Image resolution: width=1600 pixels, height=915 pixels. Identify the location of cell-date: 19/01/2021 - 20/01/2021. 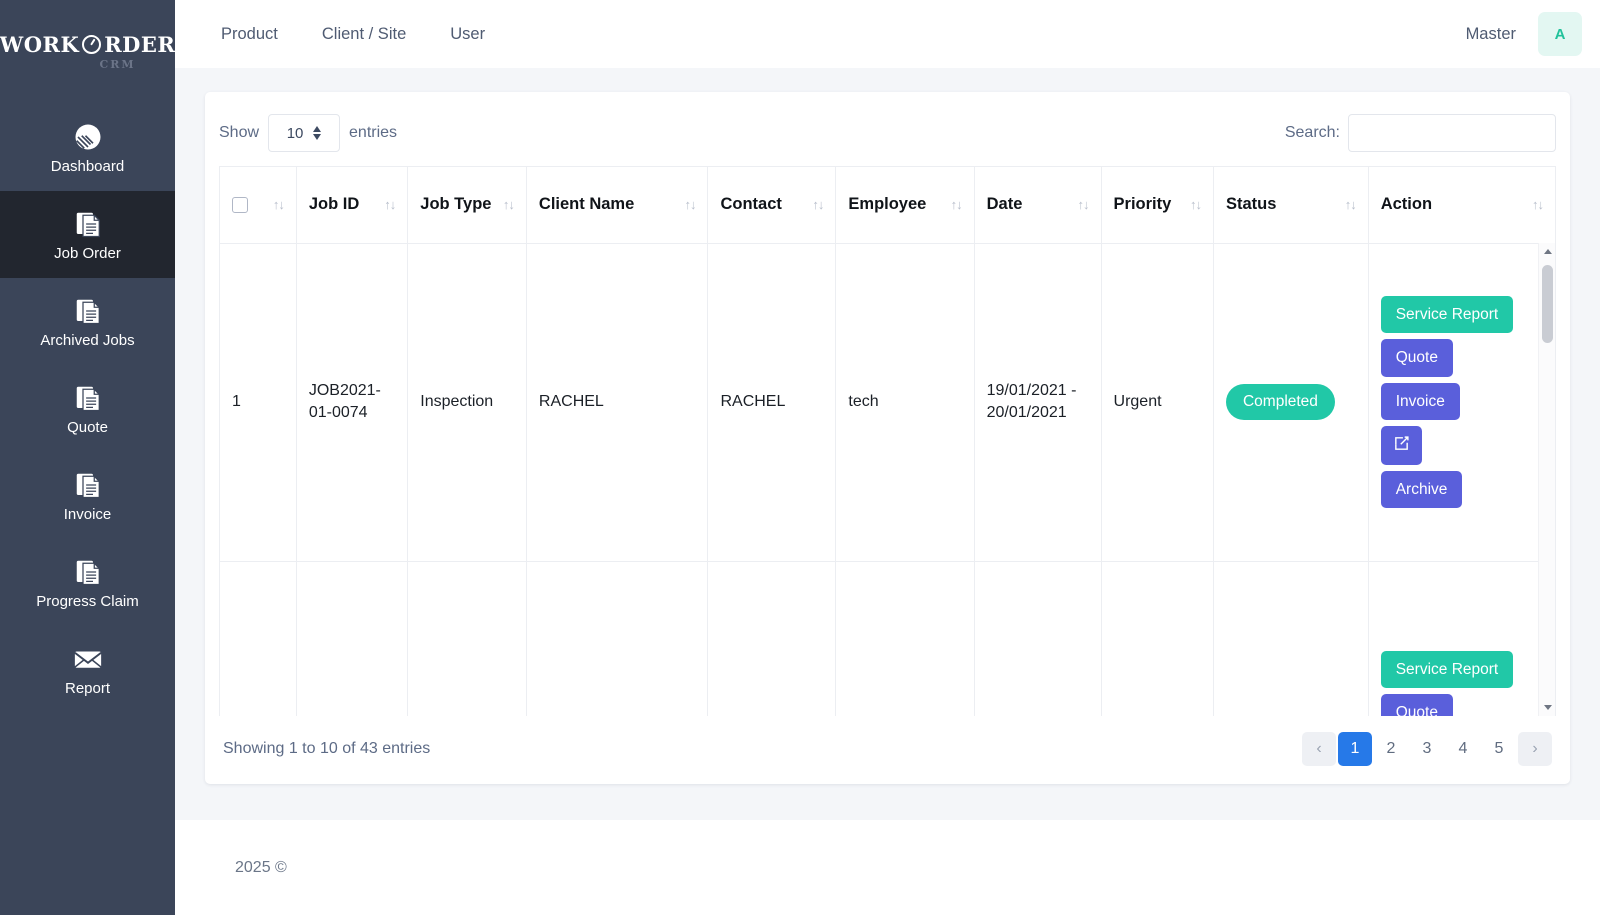
(1038, 402).